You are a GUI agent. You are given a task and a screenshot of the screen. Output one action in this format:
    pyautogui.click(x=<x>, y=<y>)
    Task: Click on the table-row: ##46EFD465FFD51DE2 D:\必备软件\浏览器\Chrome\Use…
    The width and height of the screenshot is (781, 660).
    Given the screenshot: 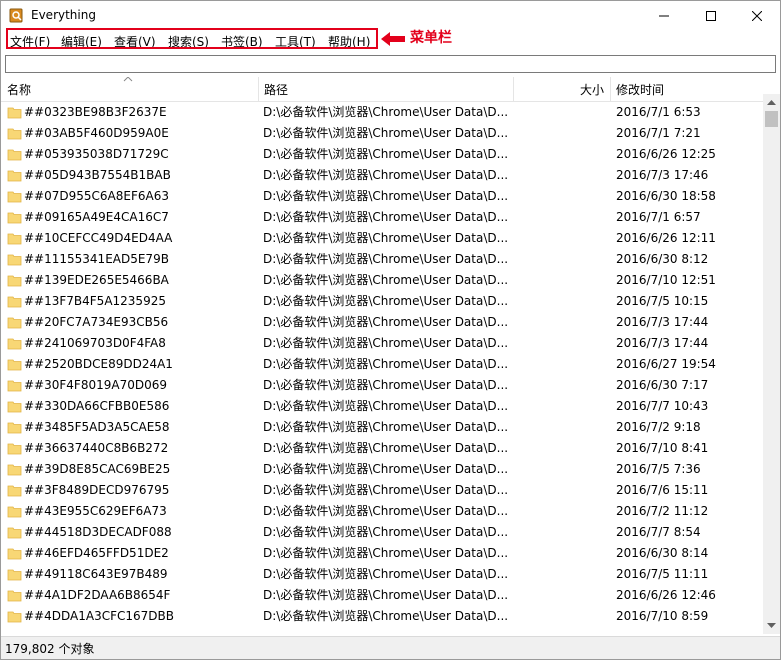 What is the action you would take?
    pyautogui.click(x=381, y=553)
    